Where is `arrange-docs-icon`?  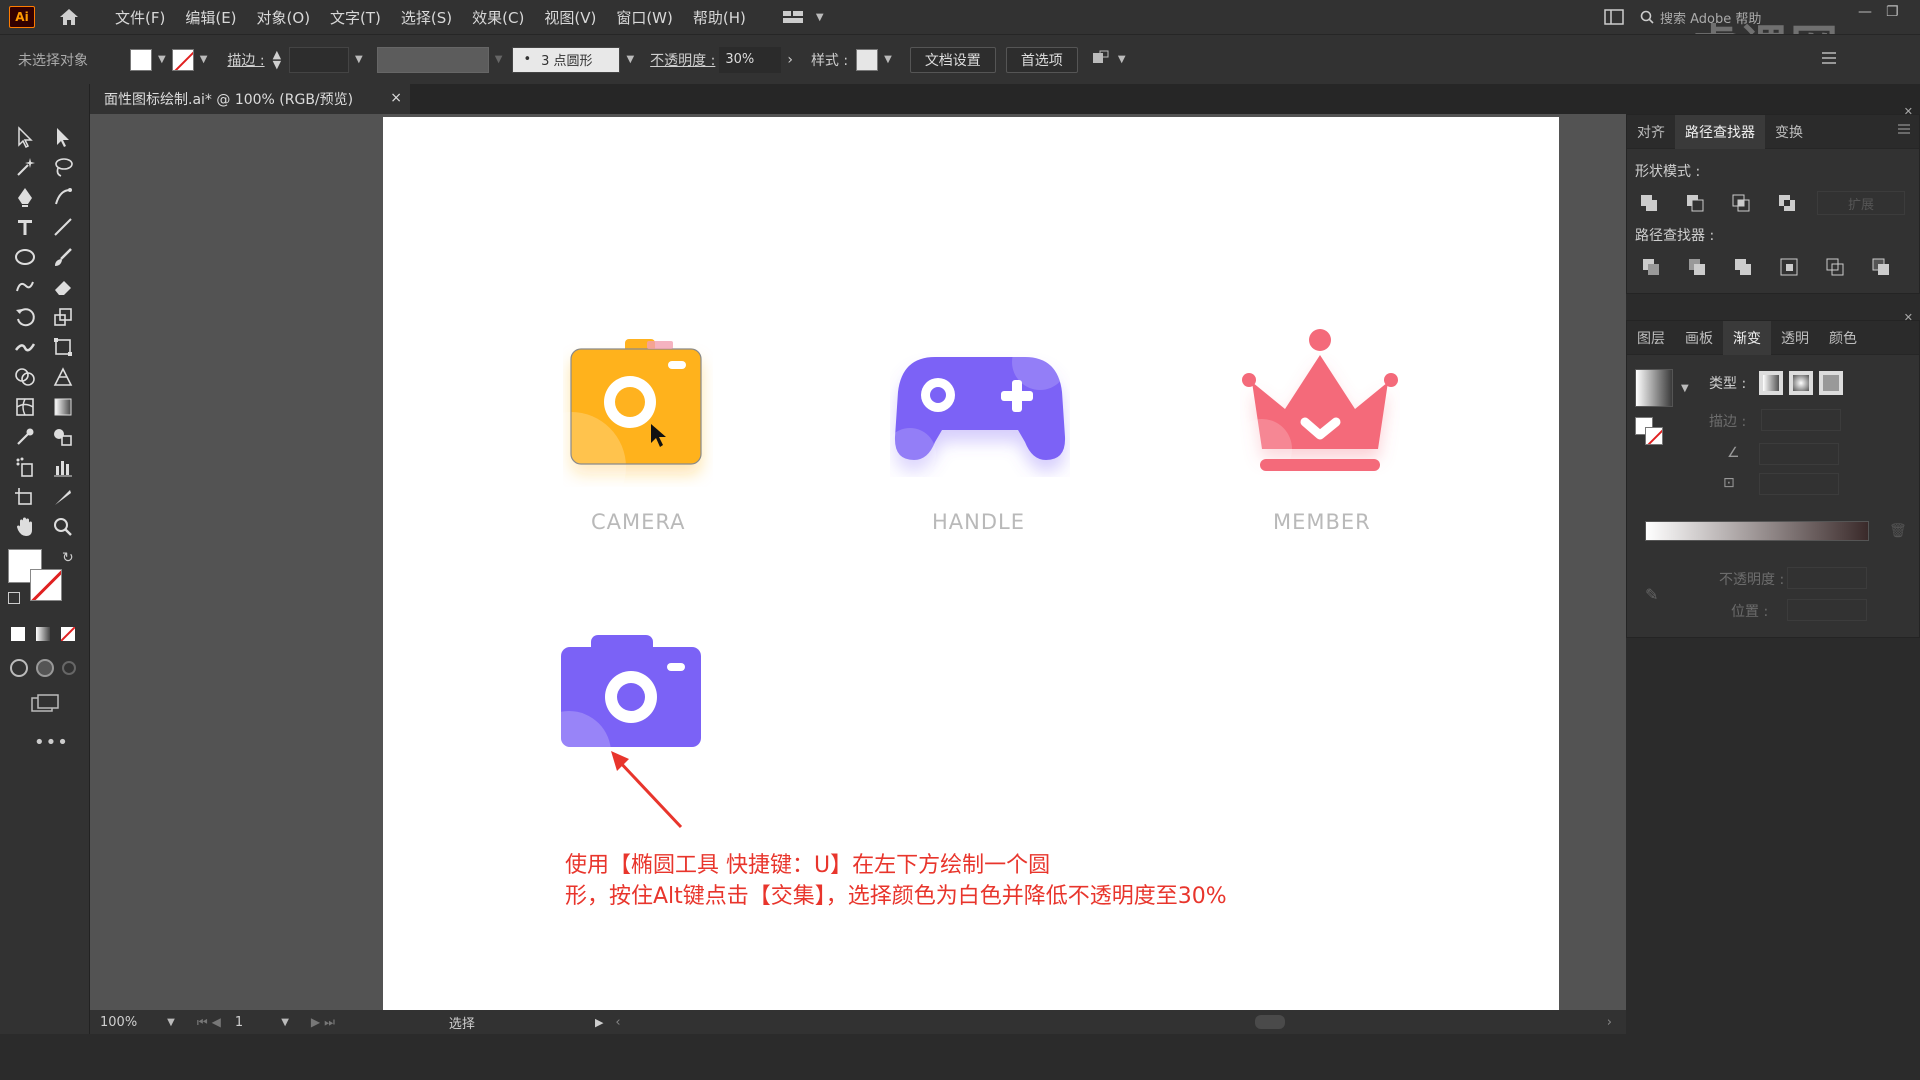
arrange-docs-icon is located at coordinates (1614, 19).